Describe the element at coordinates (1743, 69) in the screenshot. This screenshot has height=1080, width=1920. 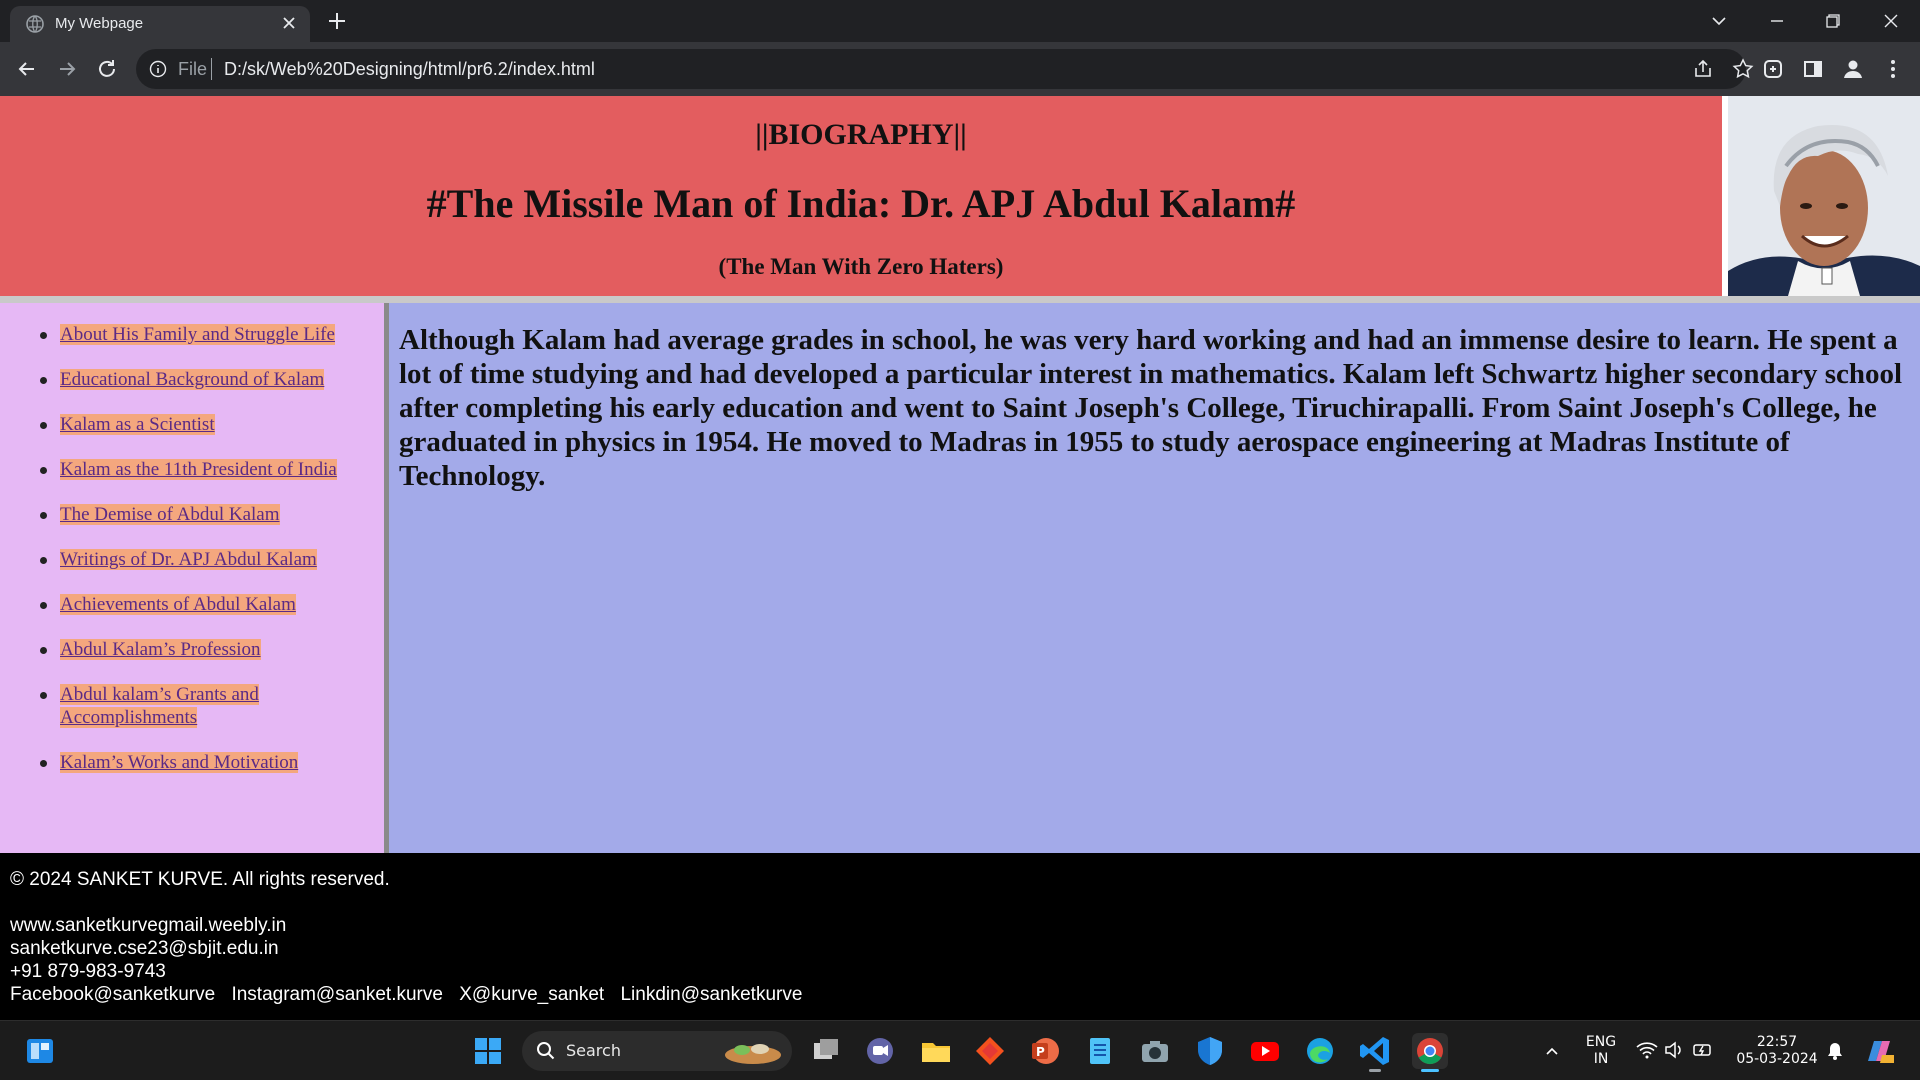
I see `bookmark-star-icon` at that location.